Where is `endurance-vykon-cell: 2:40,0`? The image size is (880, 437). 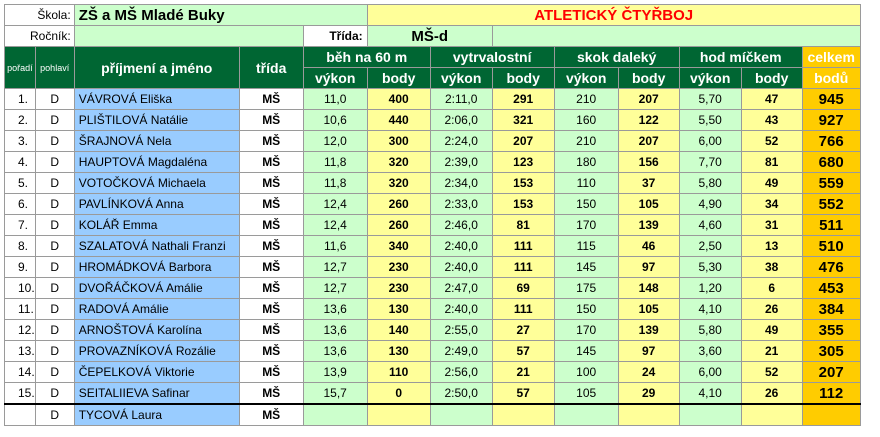 endurance-vykon-cell: 2:40,0 is located at coordinates (461, 267).